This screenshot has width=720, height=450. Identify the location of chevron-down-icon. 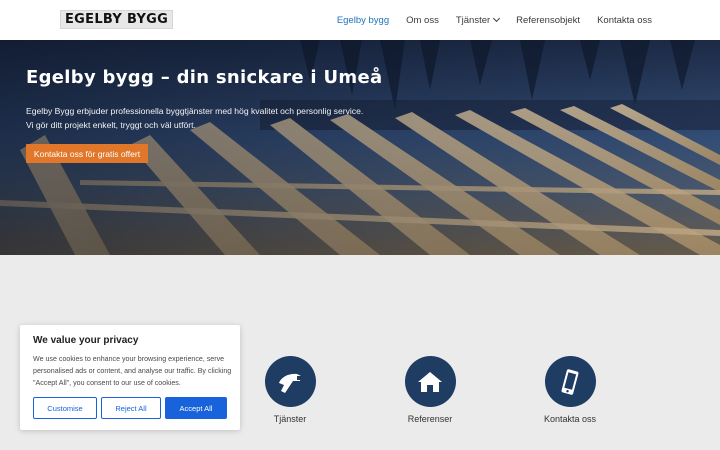
(497, 18).